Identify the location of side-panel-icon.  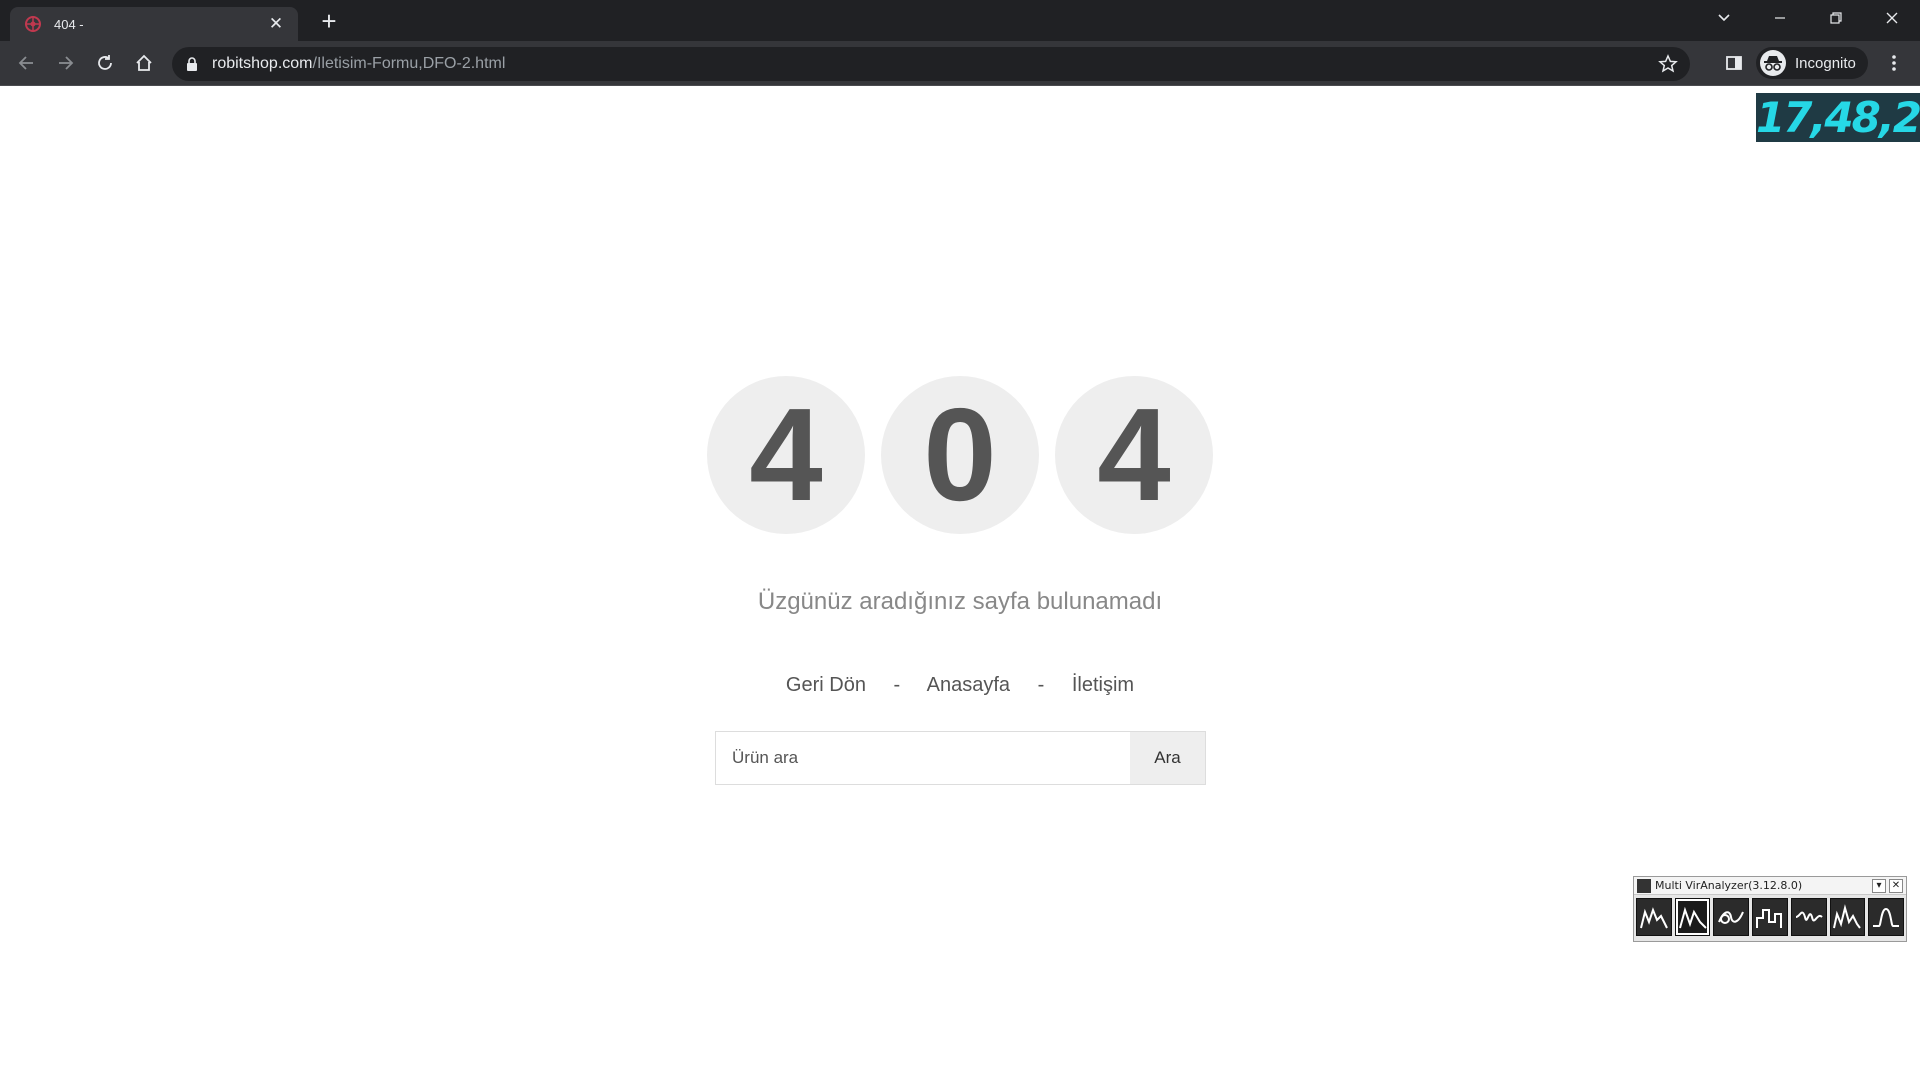
(1734, 63).